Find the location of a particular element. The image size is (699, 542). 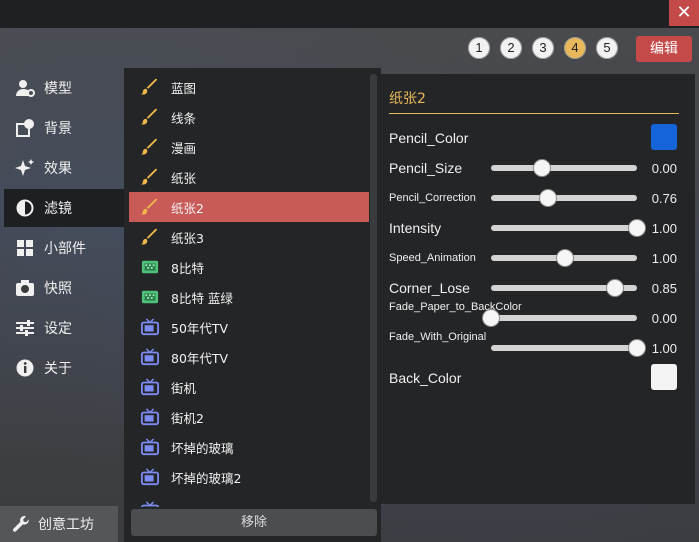

sidebar-item-filters: 滤镜 is located at coordinates (64, 208).